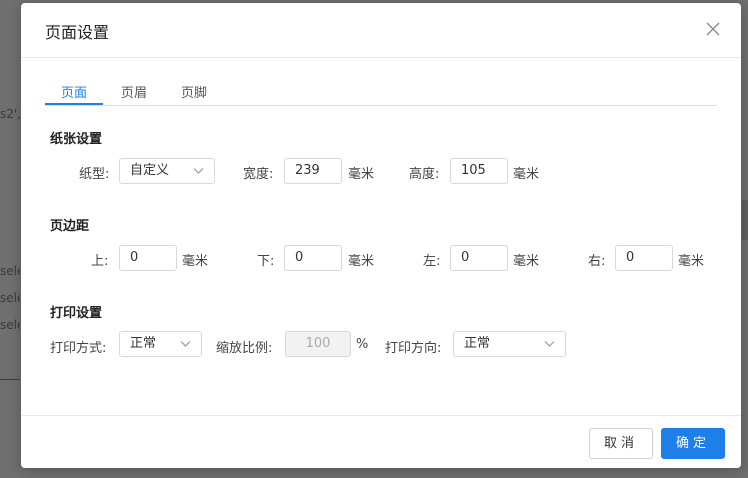  Describe the element at coordinates (318, 344) in the screenshot. I see `scale-input: 100` at that location.